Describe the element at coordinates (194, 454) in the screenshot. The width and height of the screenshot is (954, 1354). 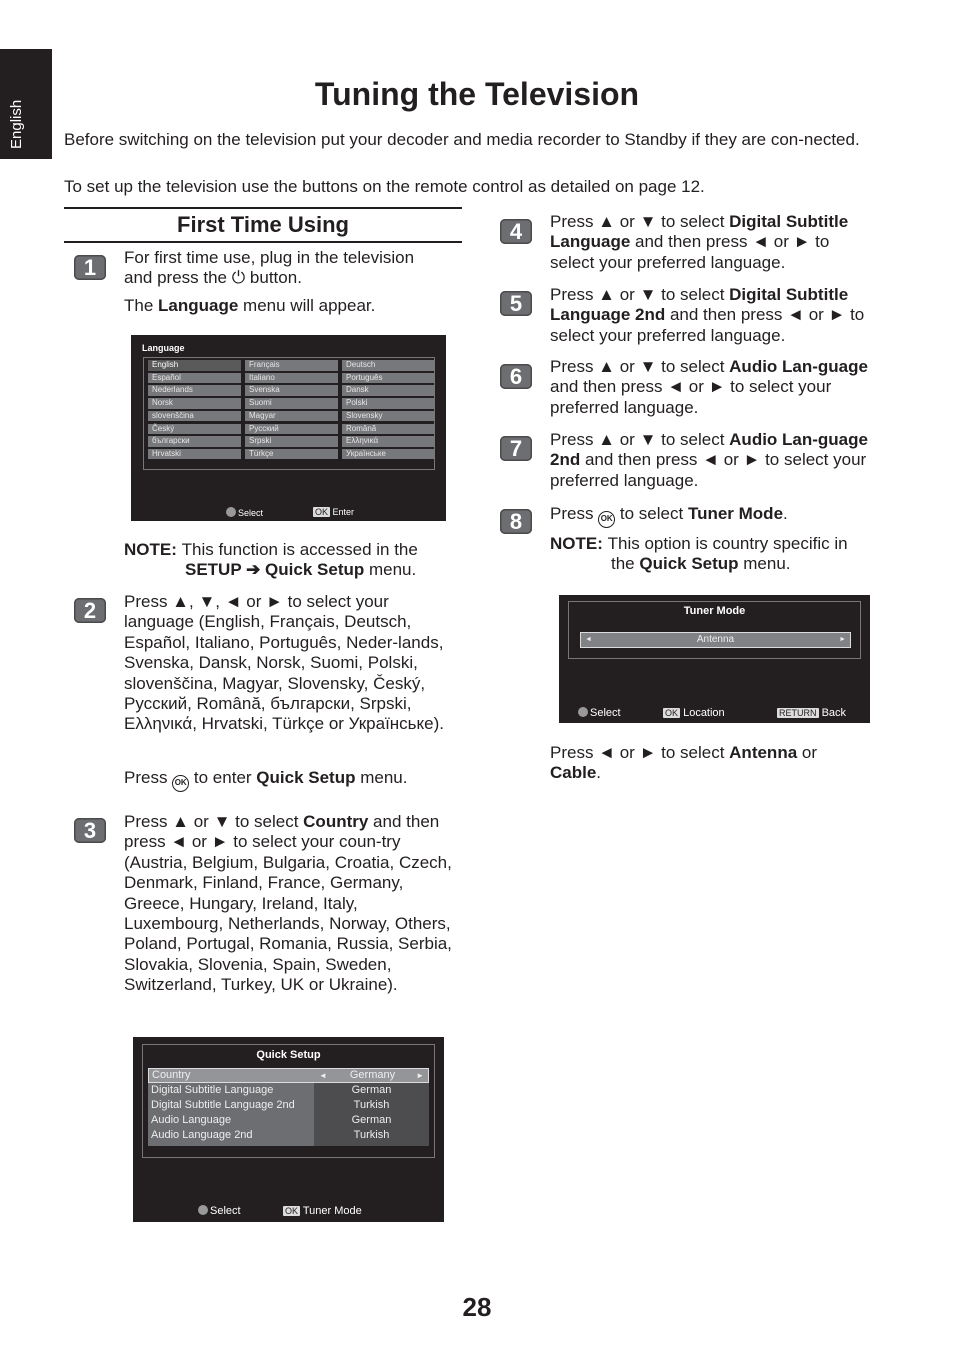
I see `language-option: Hrvatski` at that location.